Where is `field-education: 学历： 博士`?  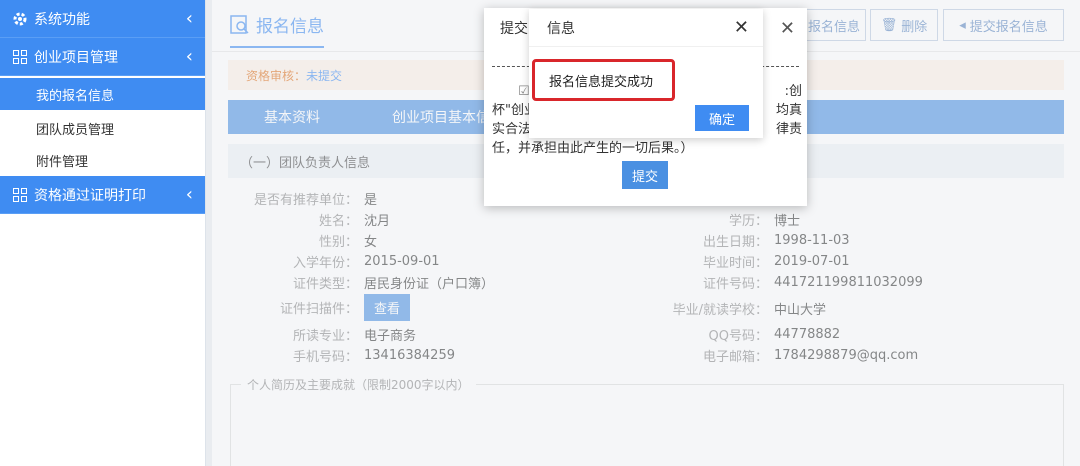 field-education: 学历： 博士 is located at coordinates (726, 219).